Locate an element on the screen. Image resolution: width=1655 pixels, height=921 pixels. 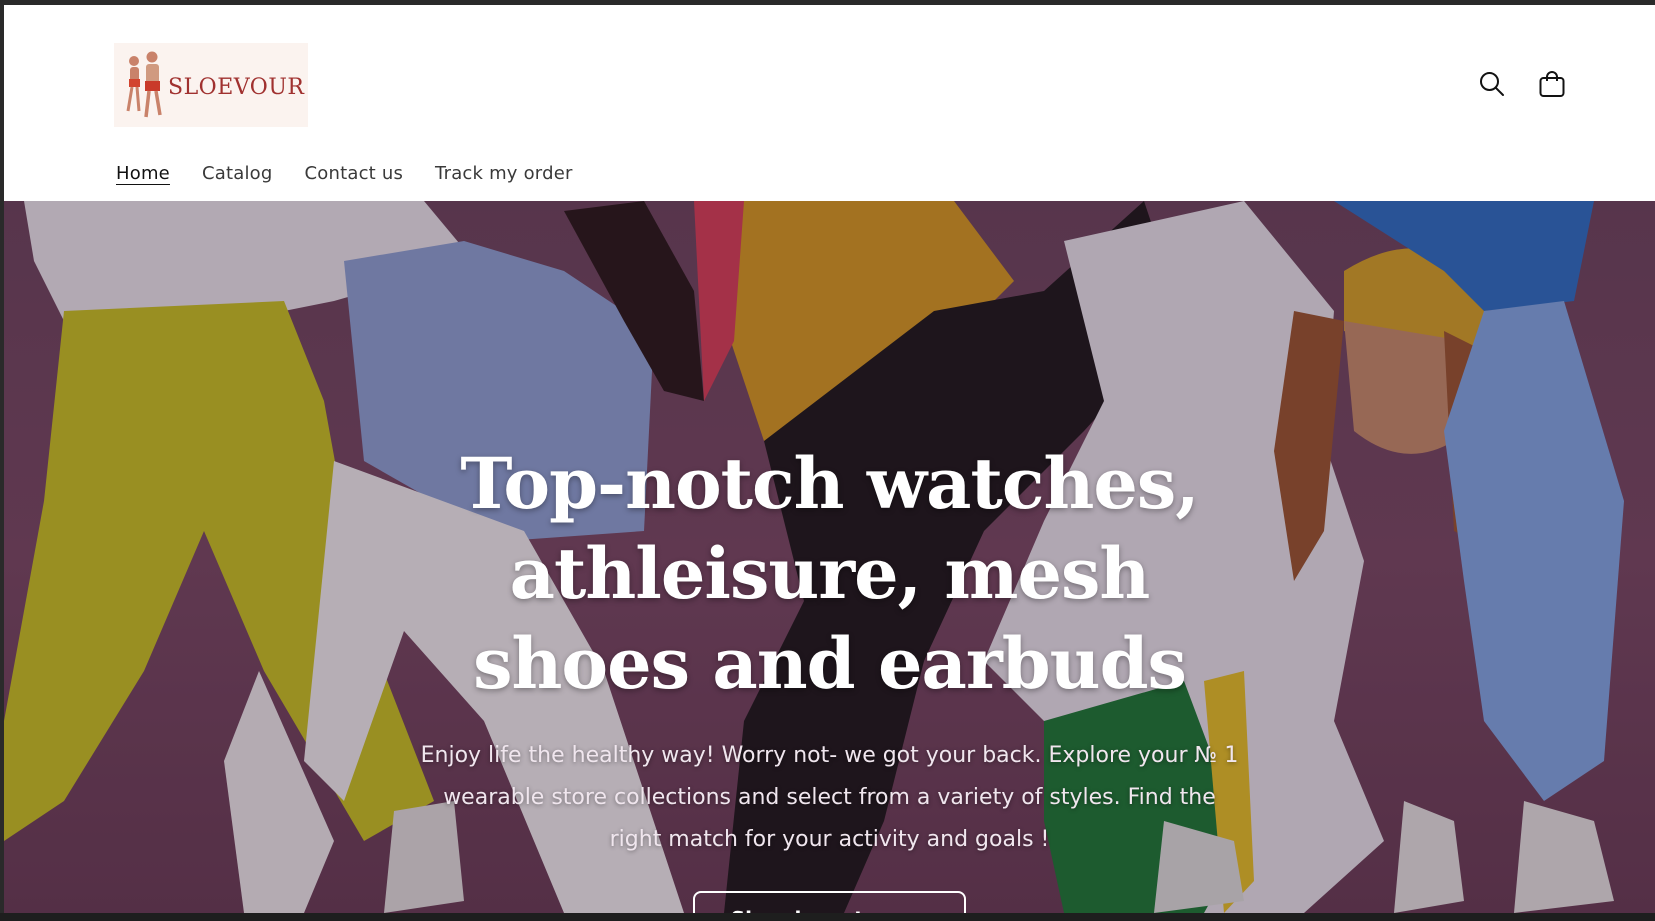
nav-item-track-my-order: Track my order is located at coordinates (504, 173).